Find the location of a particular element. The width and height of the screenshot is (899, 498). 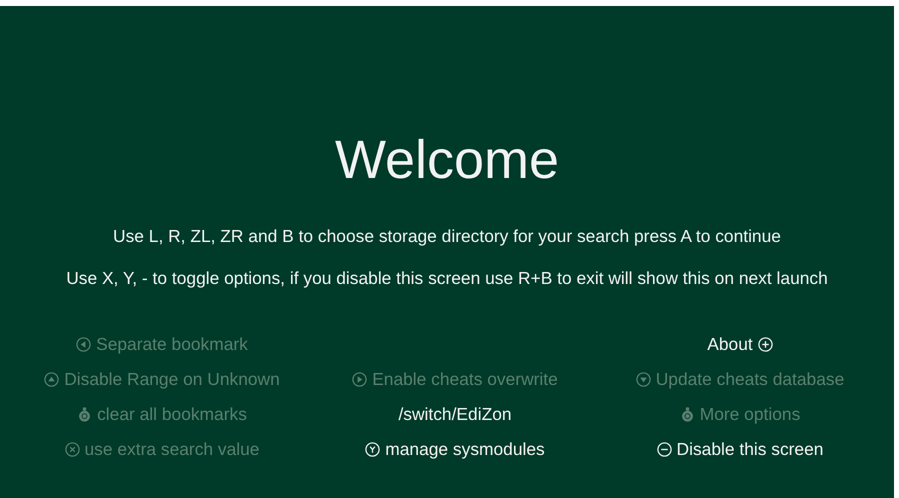

option-item: use extra search value is located at coordinates (162, 449).